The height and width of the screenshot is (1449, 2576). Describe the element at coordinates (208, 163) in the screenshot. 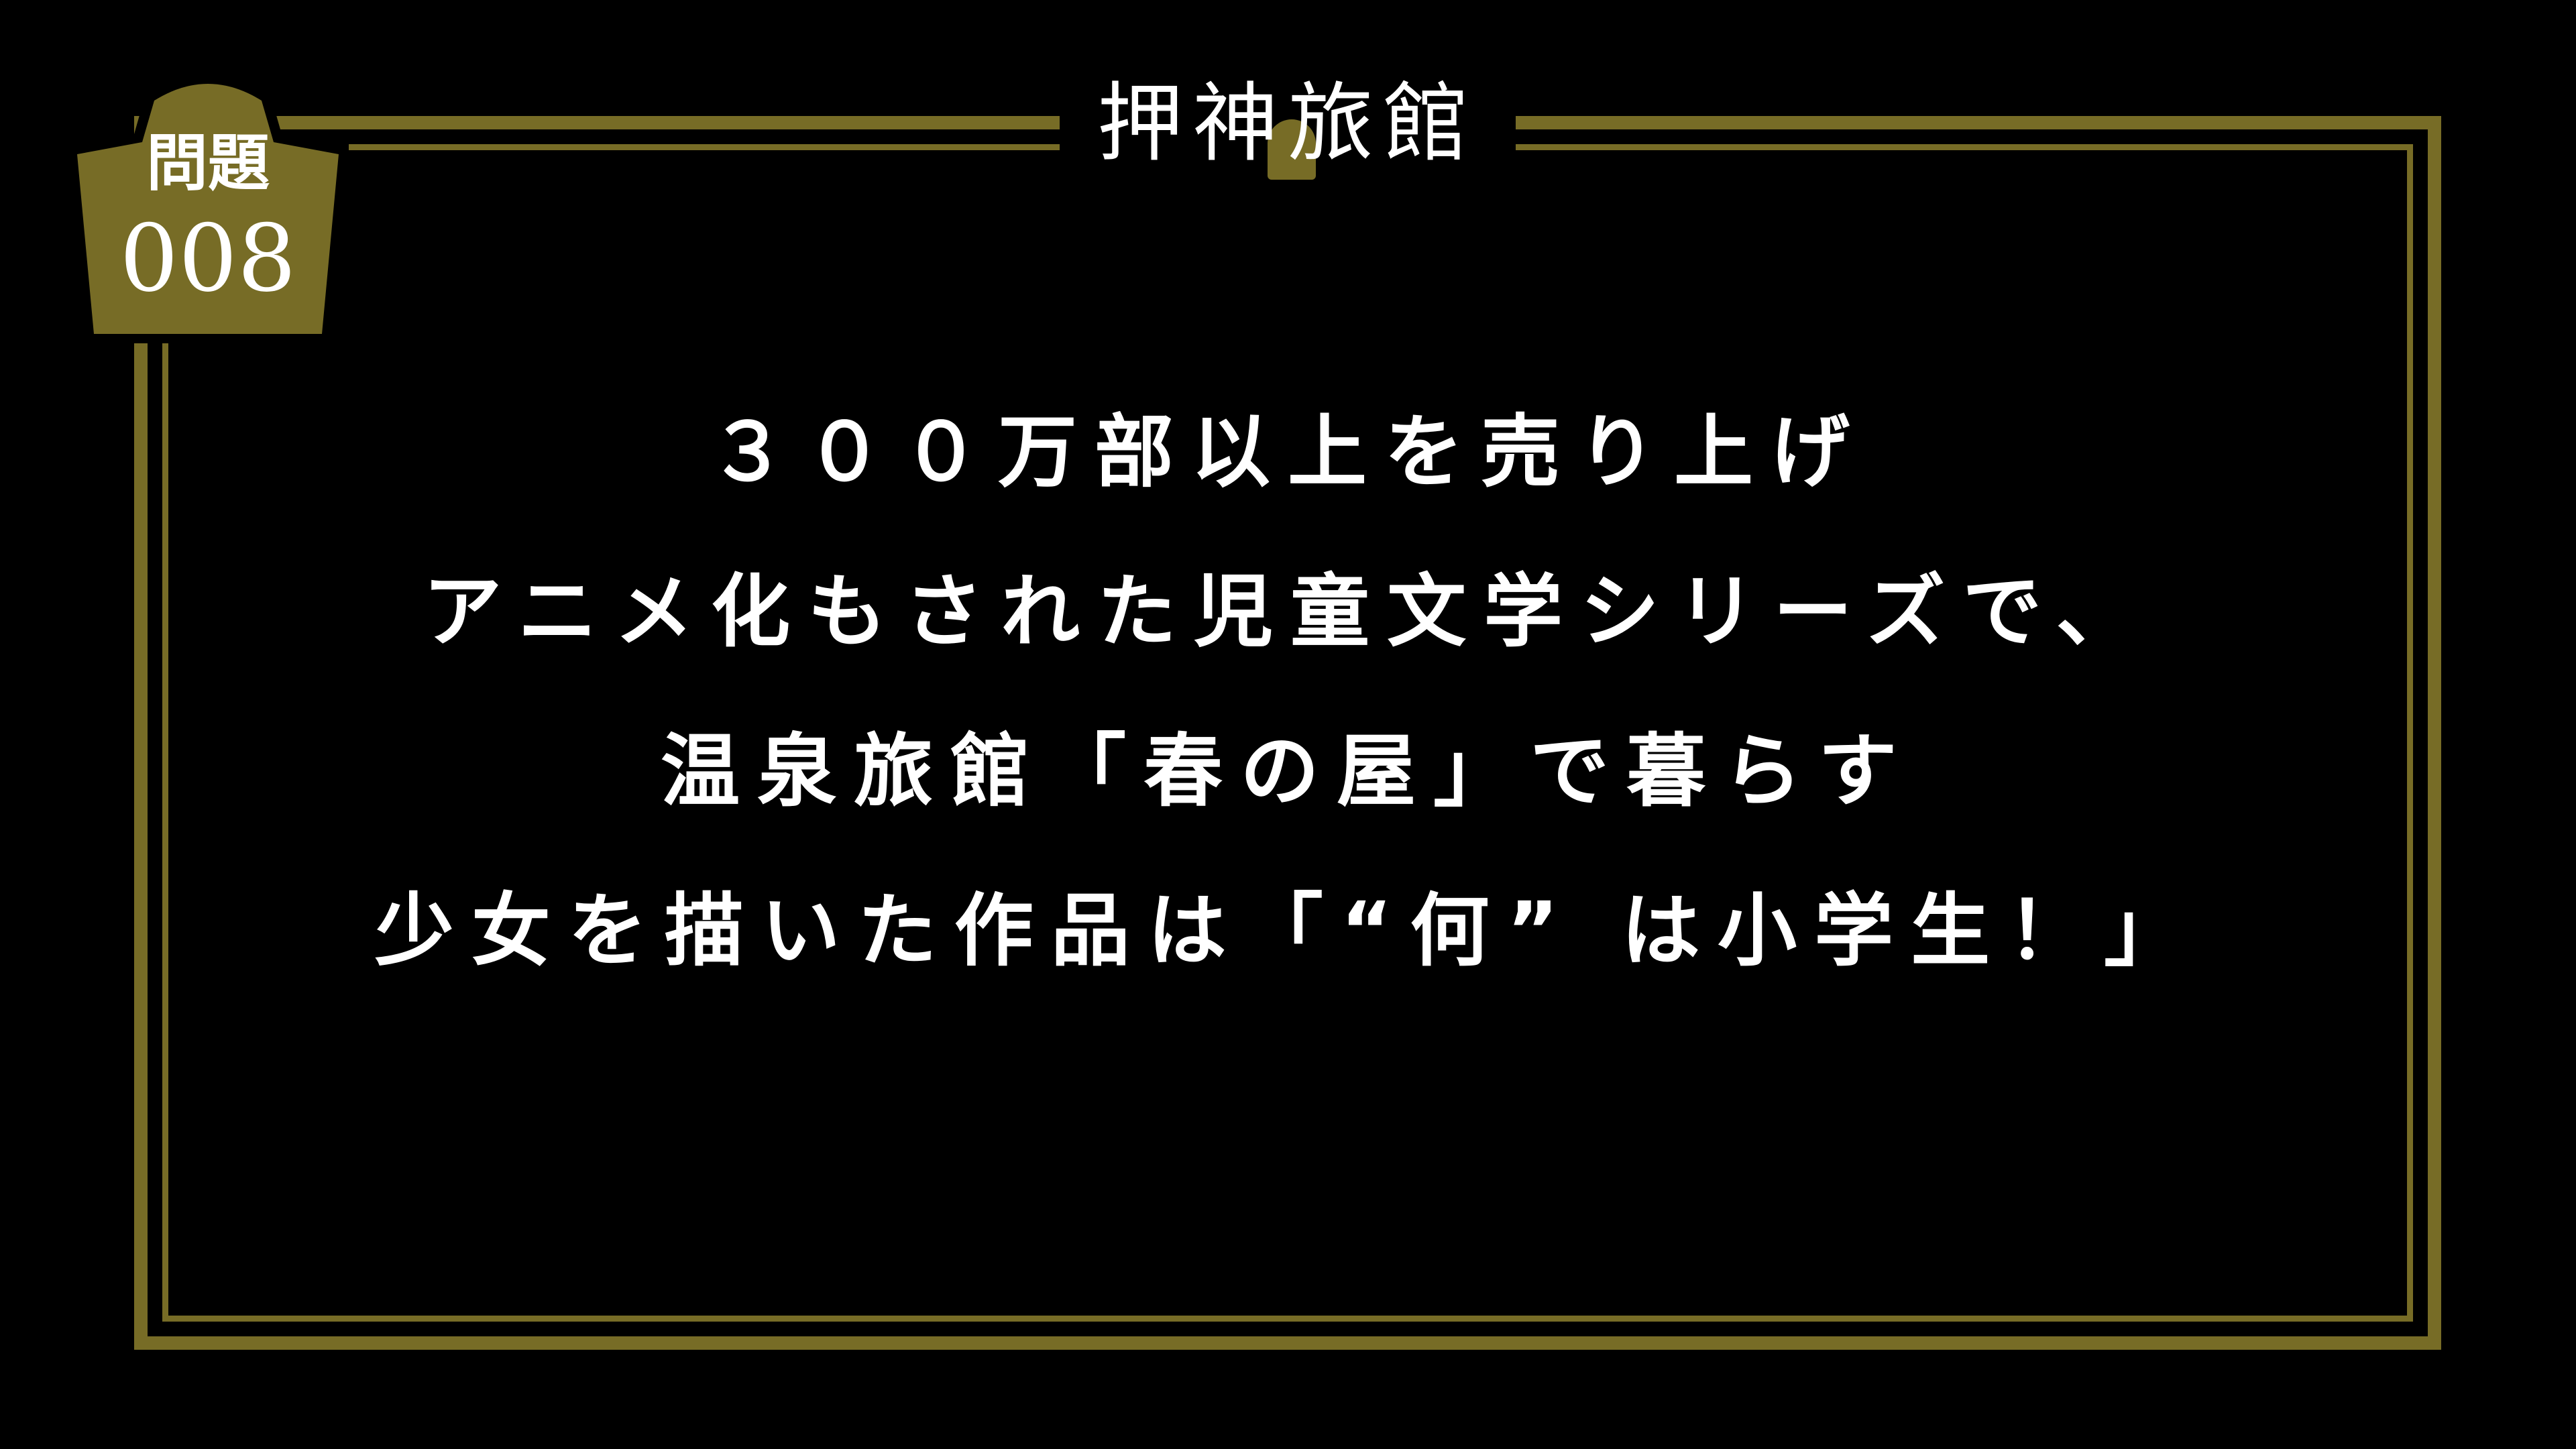

I see `badge-label: 問題` at that location.